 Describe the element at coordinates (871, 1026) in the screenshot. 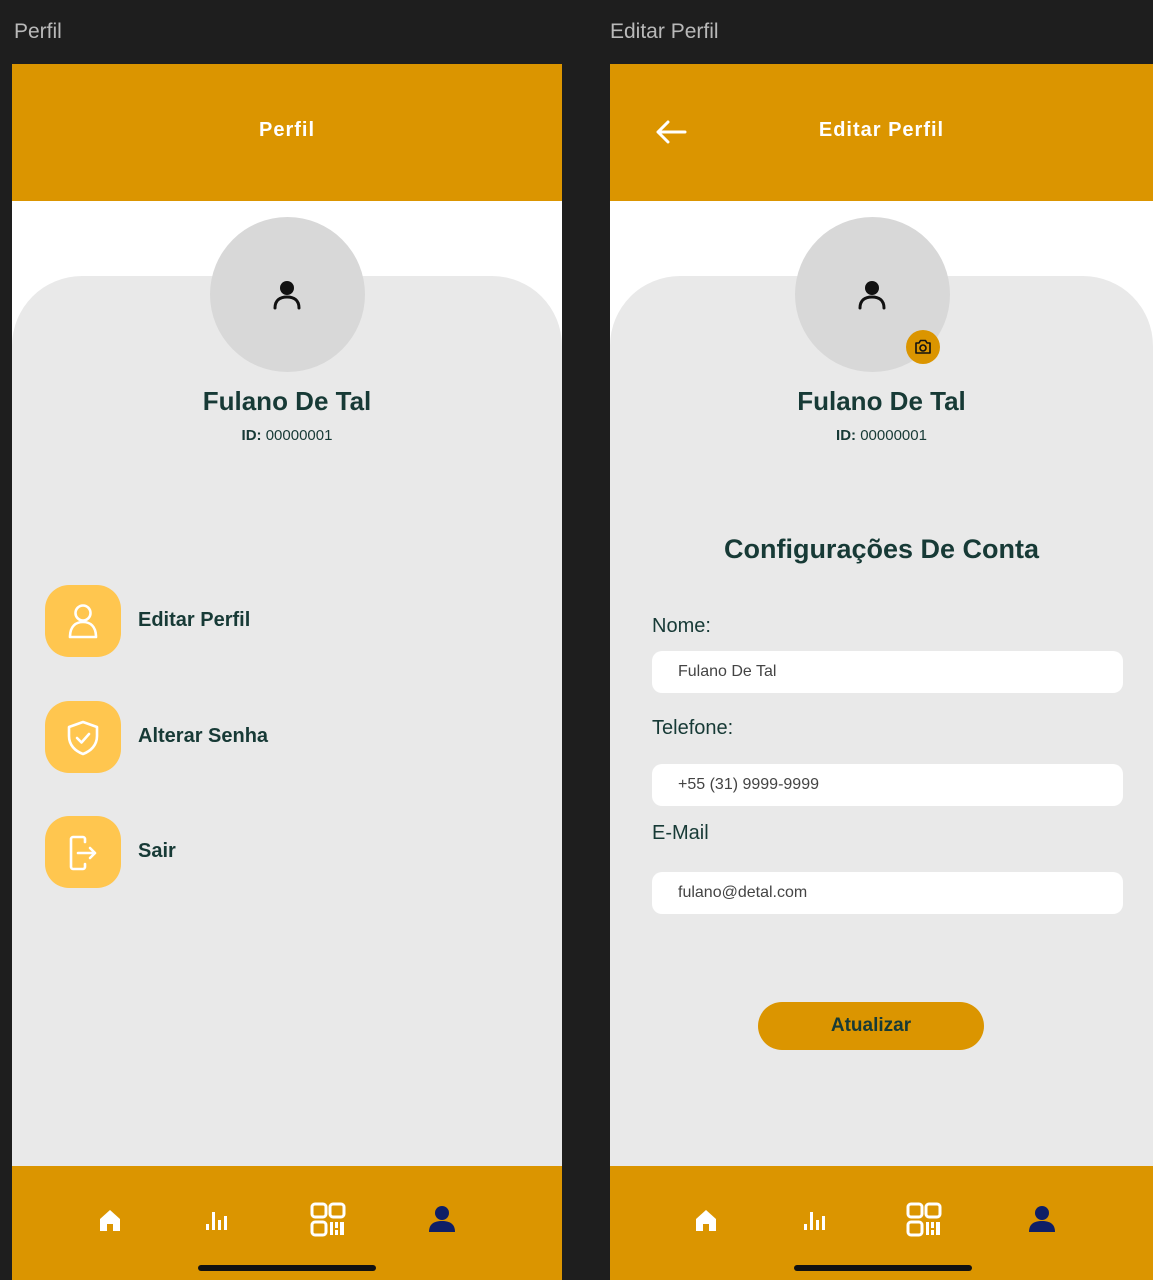

I see `update-button: Atualizar` at that location.